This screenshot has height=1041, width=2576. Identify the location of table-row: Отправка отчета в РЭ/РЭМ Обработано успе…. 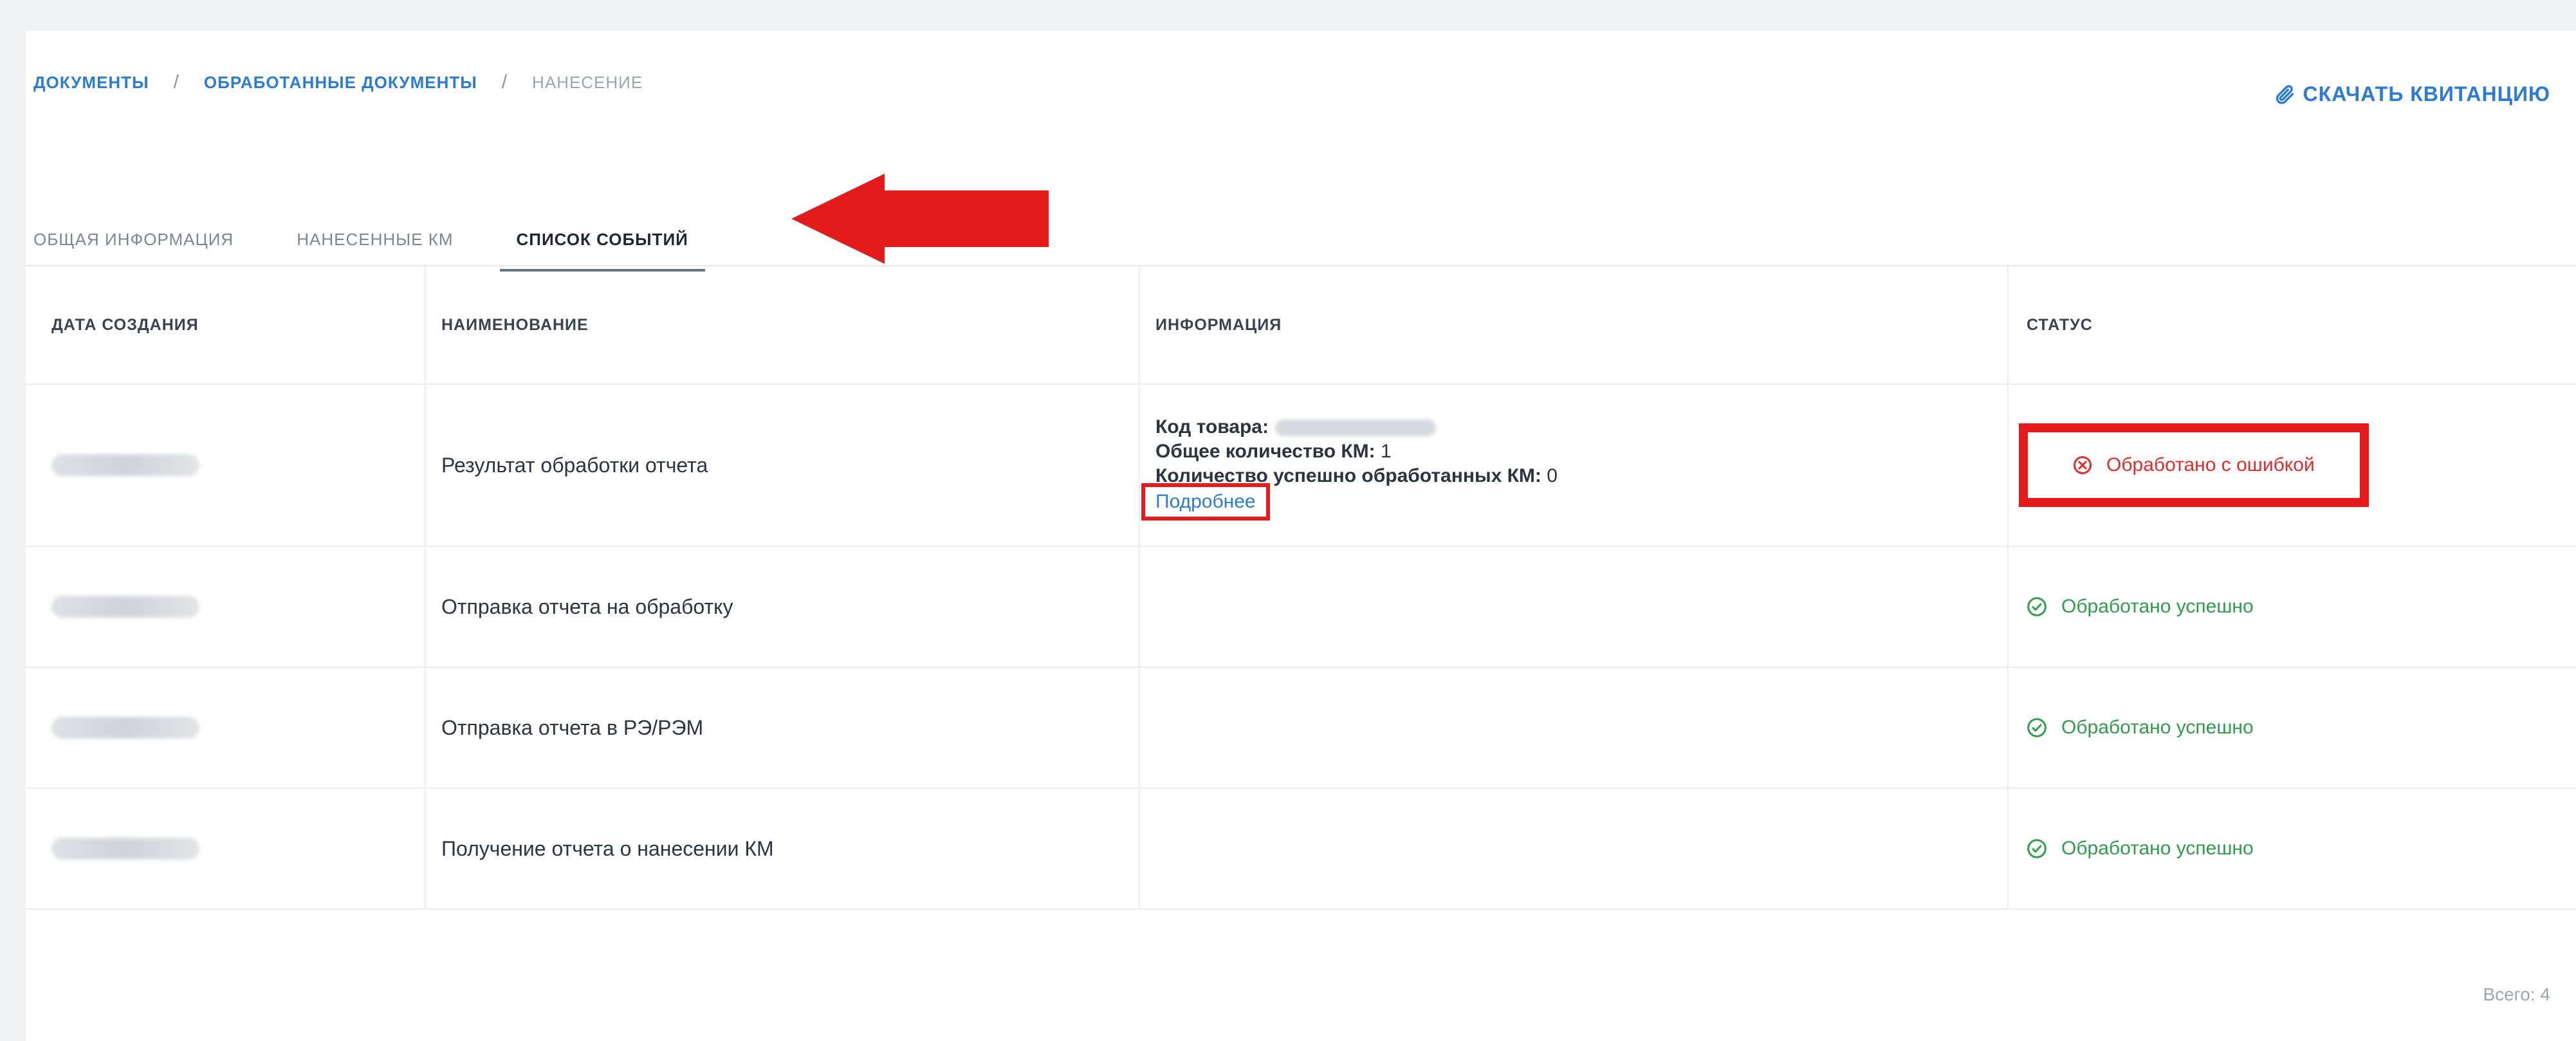
(1301, 729).